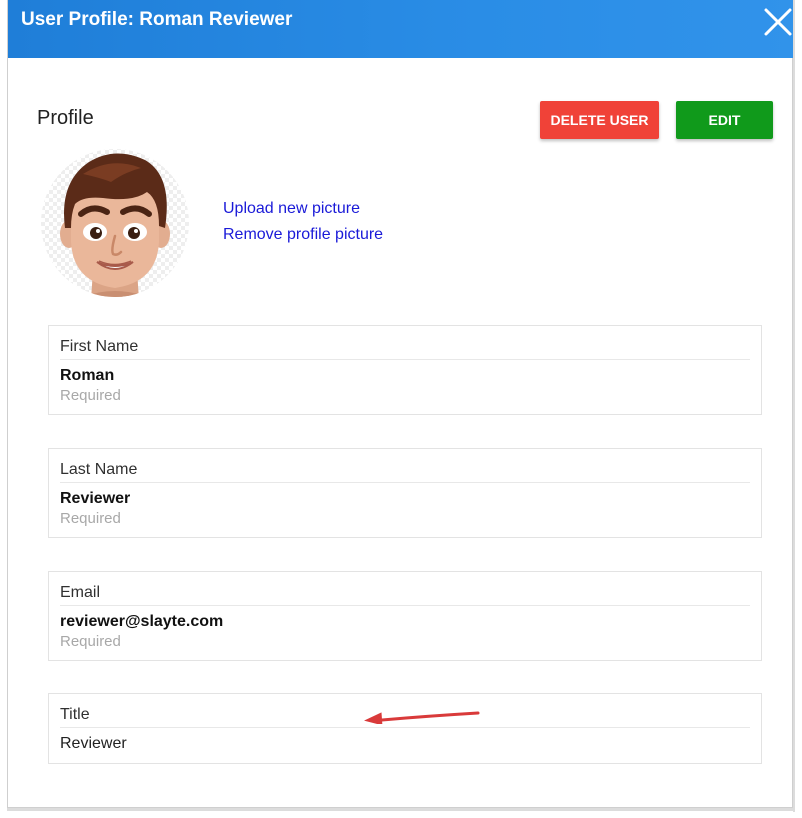 Image resolution: width=802 pixels, height=818 pixels. I want to click on last-name-field: Last Name Reviewer Required, so click(405, 493).